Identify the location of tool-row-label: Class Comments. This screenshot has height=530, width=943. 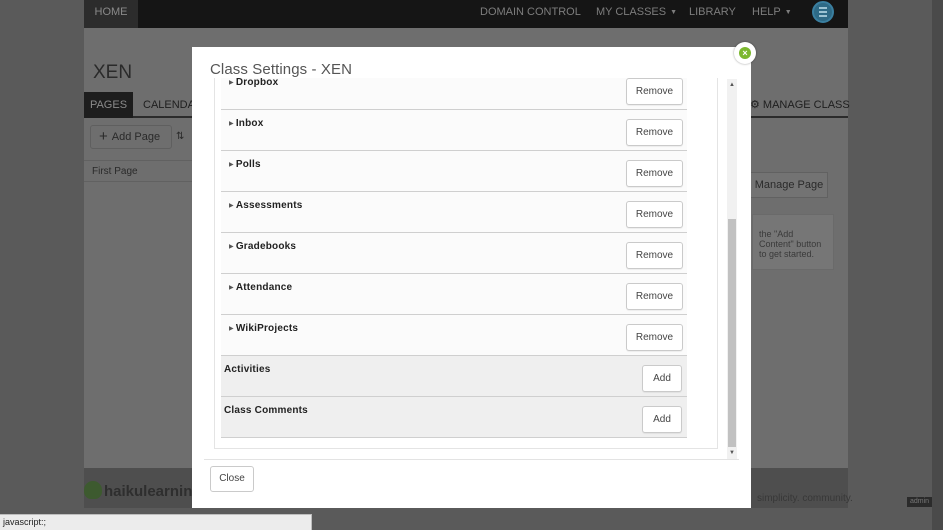
(266, 410).